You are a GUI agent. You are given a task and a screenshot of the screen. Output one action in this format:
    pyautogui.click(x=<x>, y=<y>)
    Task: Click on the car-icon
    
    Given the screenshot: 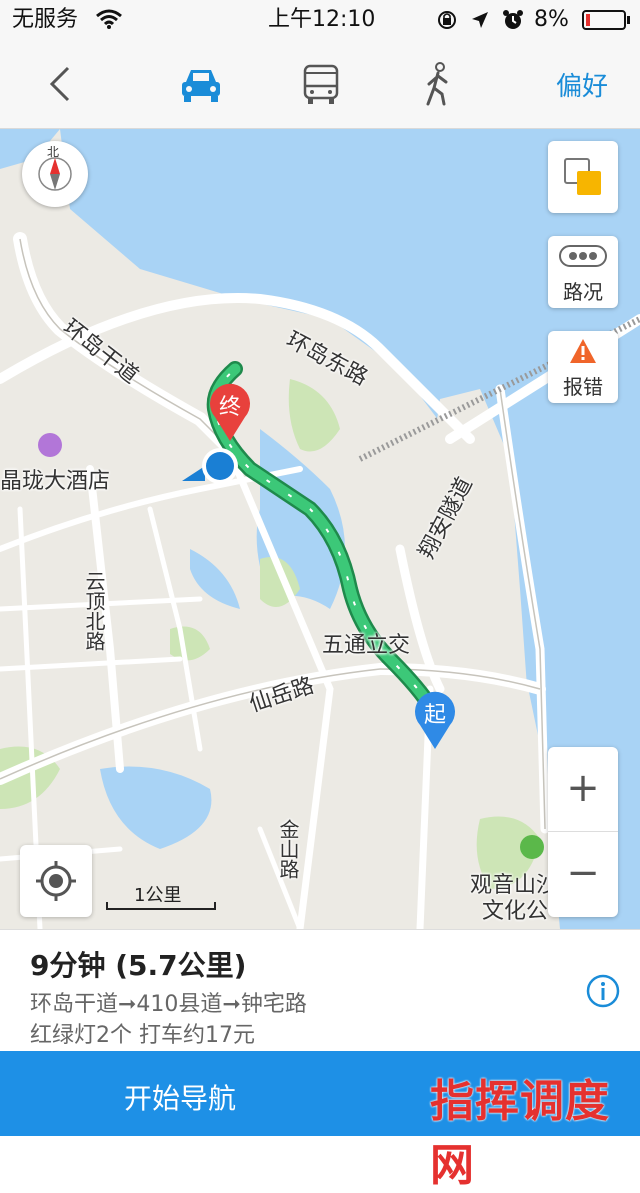 What is the action you would take?
    pyautogui.click(x=201, y=84)
    